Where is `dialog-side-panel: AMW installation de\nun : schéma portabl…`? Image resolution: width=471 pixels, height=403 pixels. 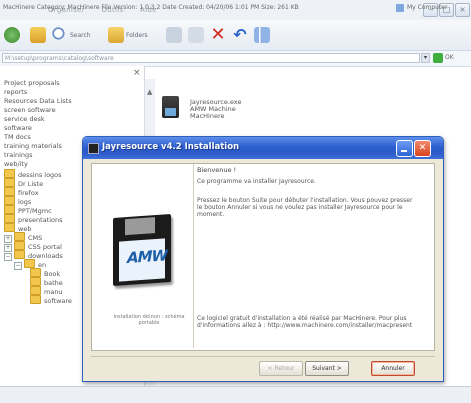 dialog-side-panel: AMW installation de\nun : schéma portabl… is located at coordinates (143, 256).